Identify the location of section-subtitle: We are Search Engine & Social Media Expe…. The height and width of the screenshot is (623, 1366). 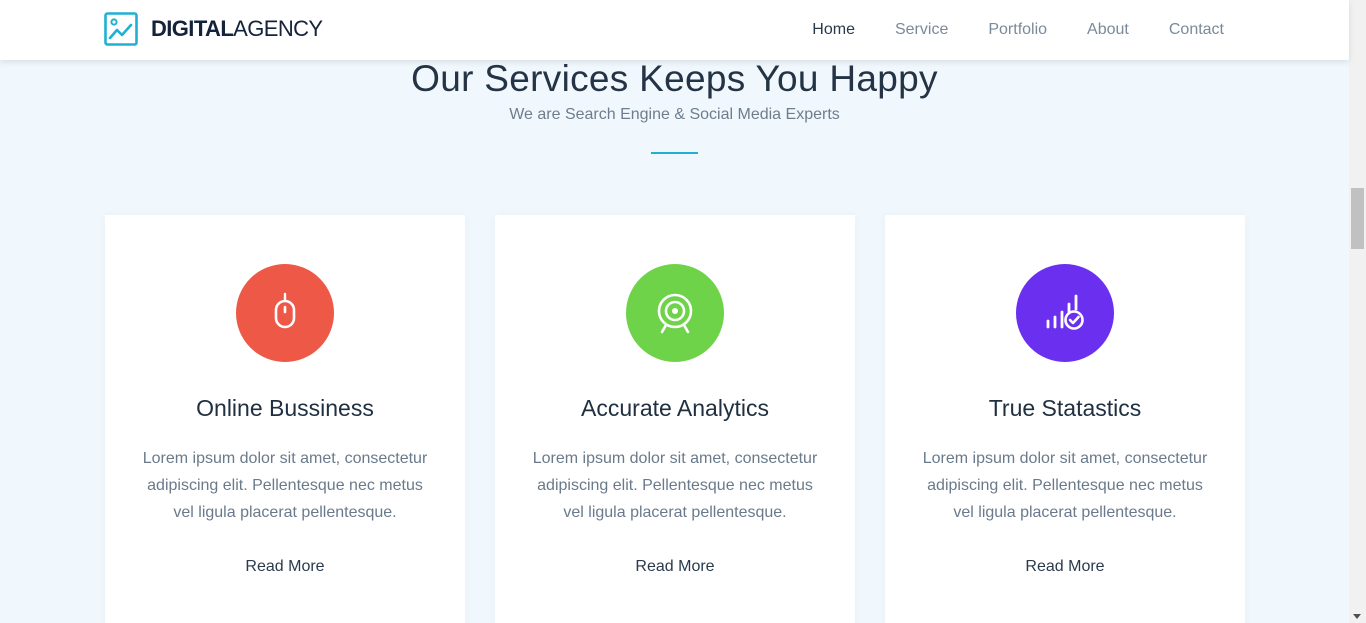
(674, 114).